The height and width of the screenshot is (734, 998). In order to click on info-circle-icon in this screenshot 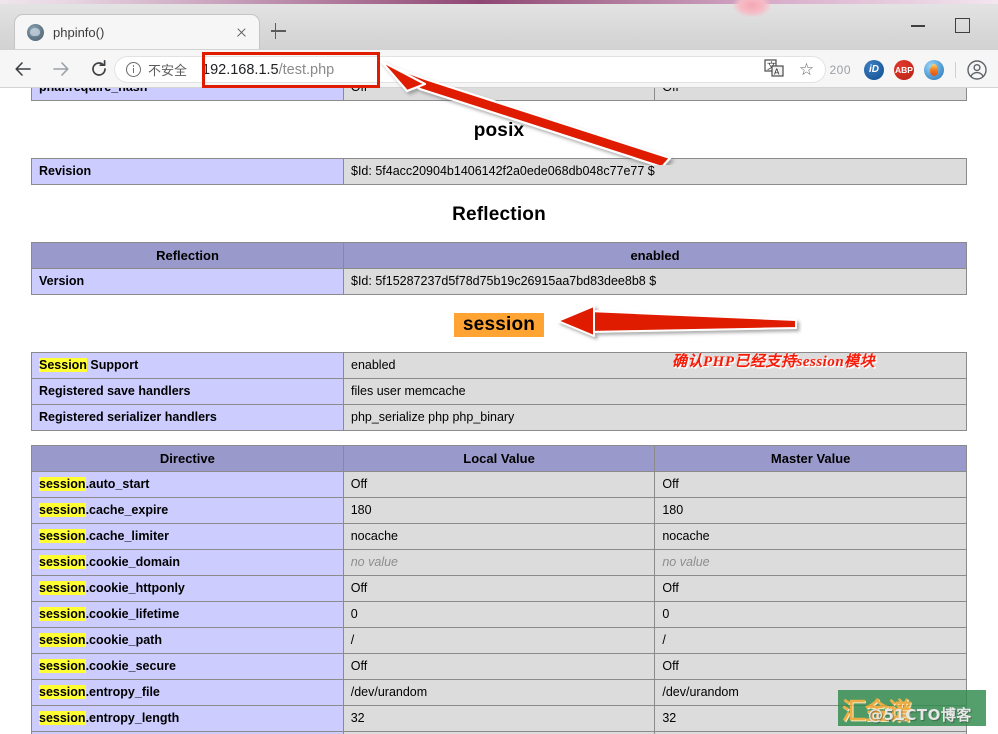, I will do `click(133, 69)`.